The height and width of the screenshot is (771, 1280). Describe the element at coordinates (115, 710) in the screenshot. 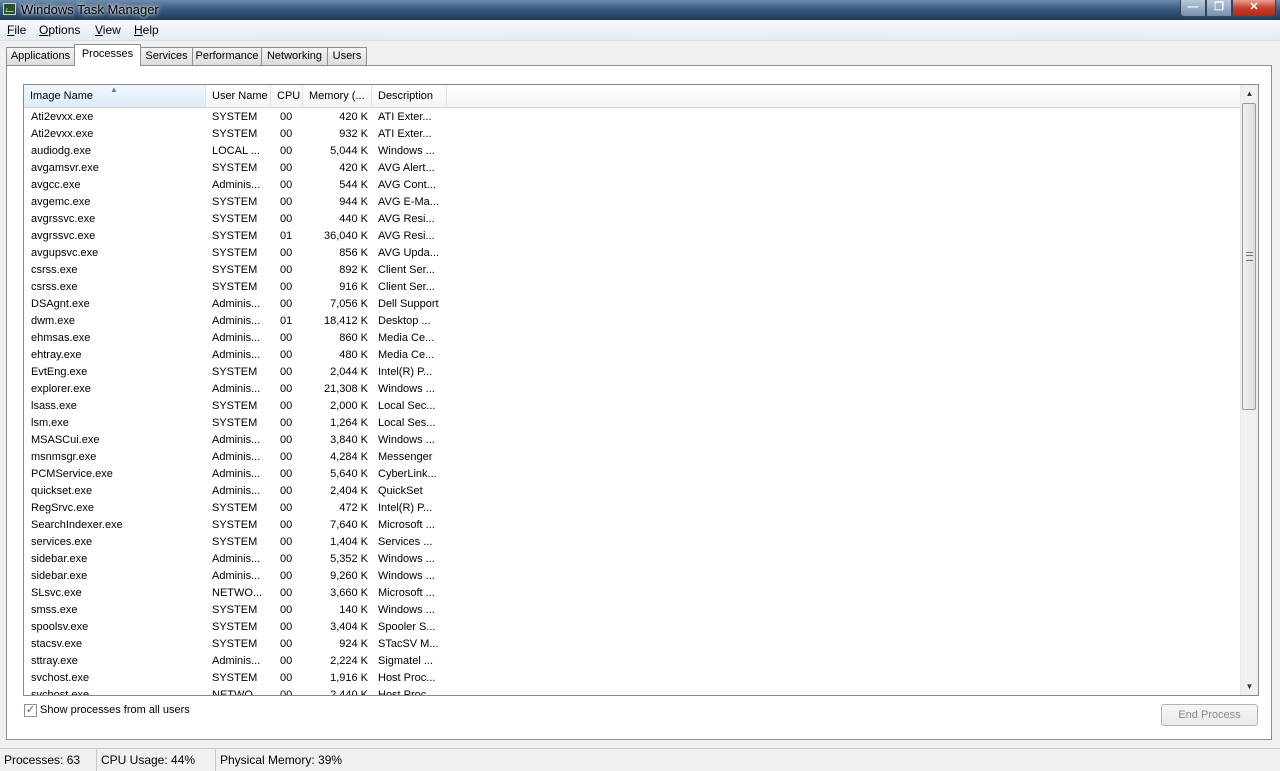

I see `show-all-users-label: Show processes from all users` at that location.